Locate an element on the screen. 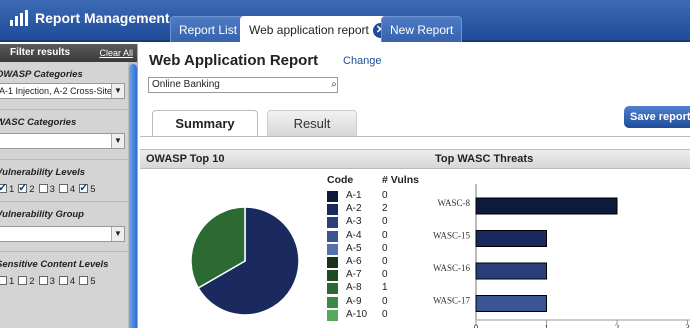 Image resolution: width=690 pixels, height=328 pixels. bar-label: WASC-16 is located at coordinates (452, 268).